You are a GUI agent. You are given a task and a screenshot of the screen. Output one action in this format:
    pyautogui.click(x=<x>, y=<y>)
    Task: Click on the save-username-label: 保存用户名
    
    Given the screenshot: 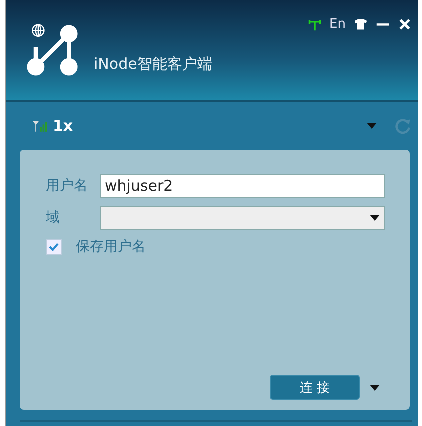 What is the action you would take?
    pyautogui.click(x=111, y=247)
    